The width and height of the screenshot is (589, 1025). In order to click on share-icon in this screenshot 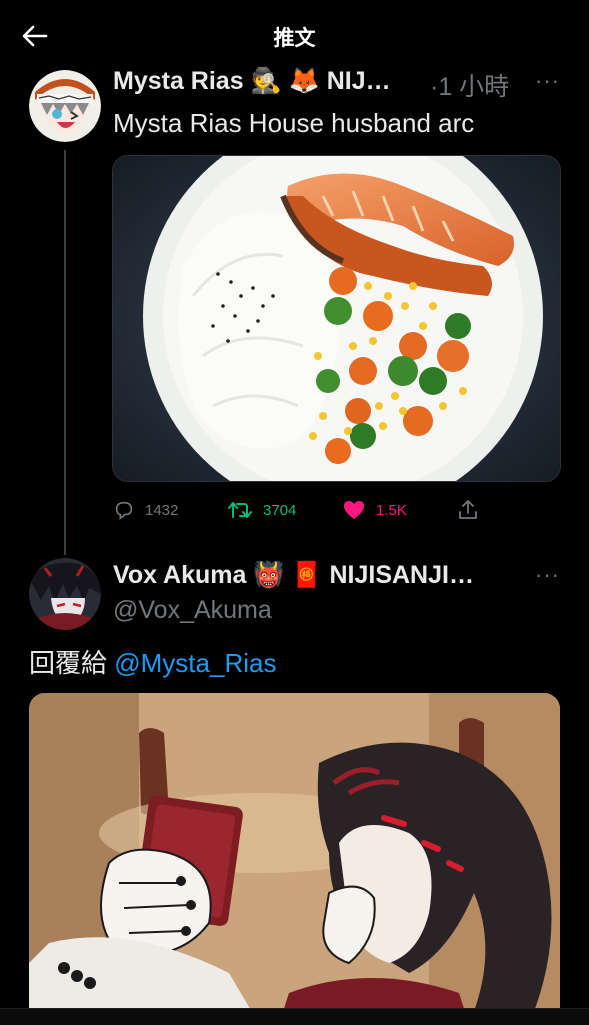, I will do `click(468, 509)`.